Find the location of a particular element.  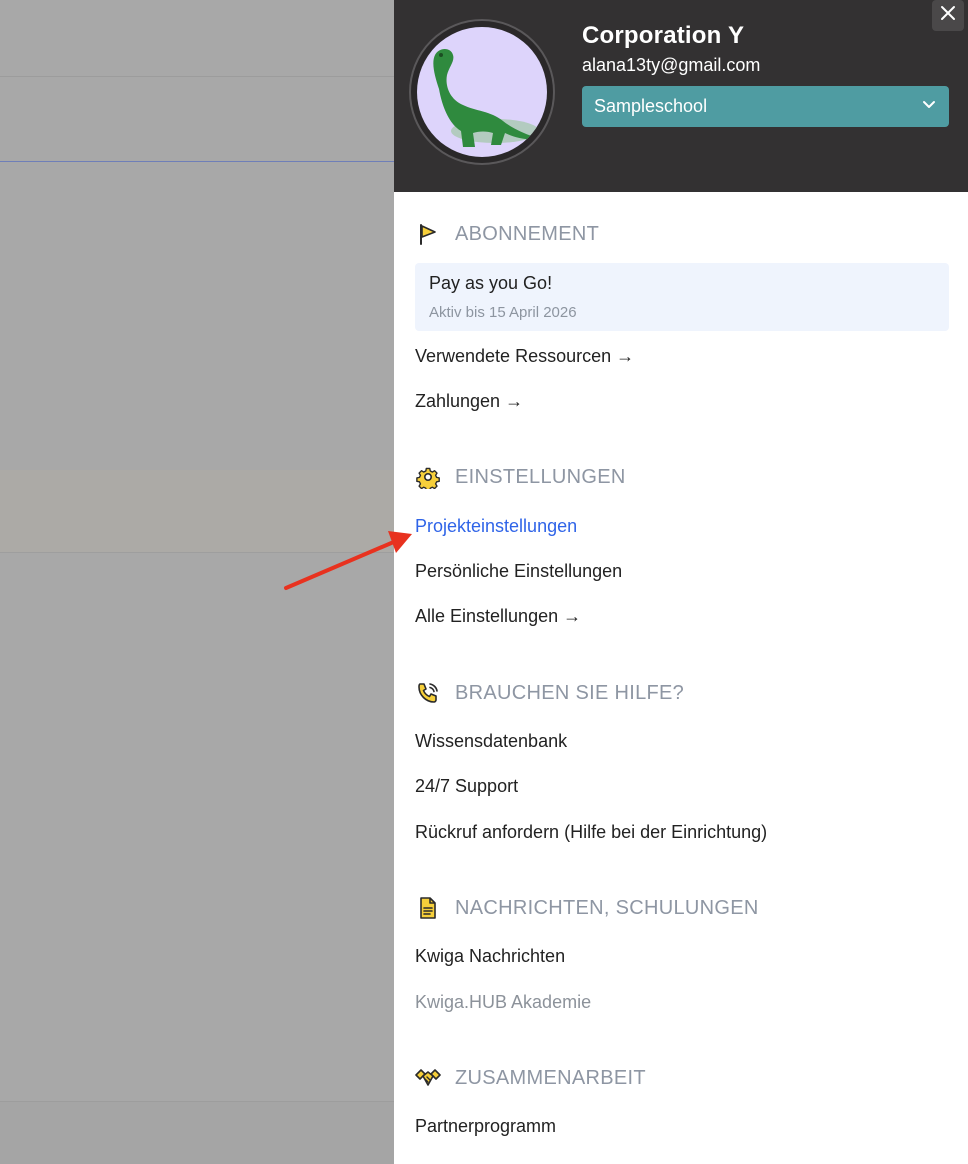

link-payments: Zahlungen → is located at coordinates (469, 401).